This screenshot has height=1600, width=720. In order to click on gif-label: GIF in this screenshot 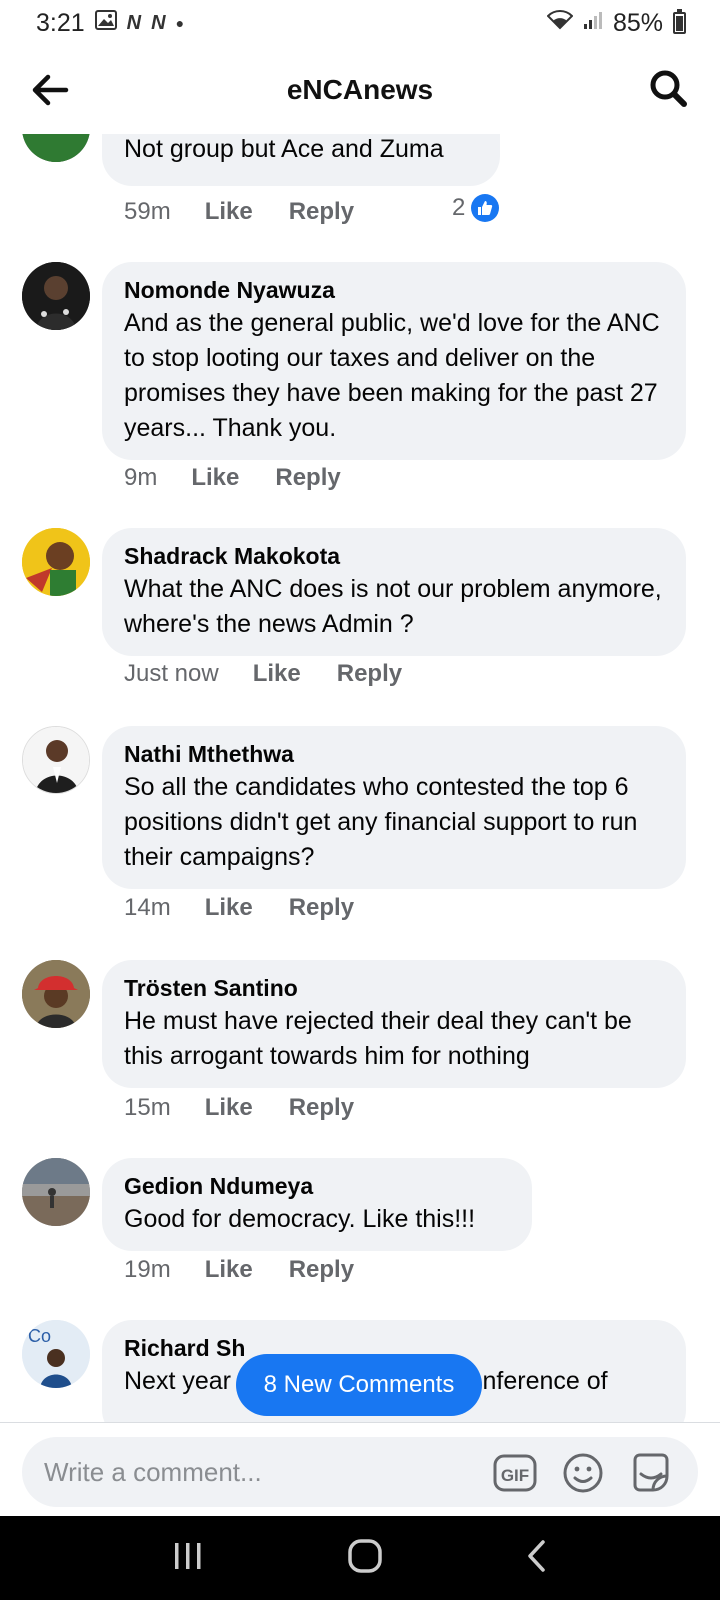, I will do `click(515, 1475)`.